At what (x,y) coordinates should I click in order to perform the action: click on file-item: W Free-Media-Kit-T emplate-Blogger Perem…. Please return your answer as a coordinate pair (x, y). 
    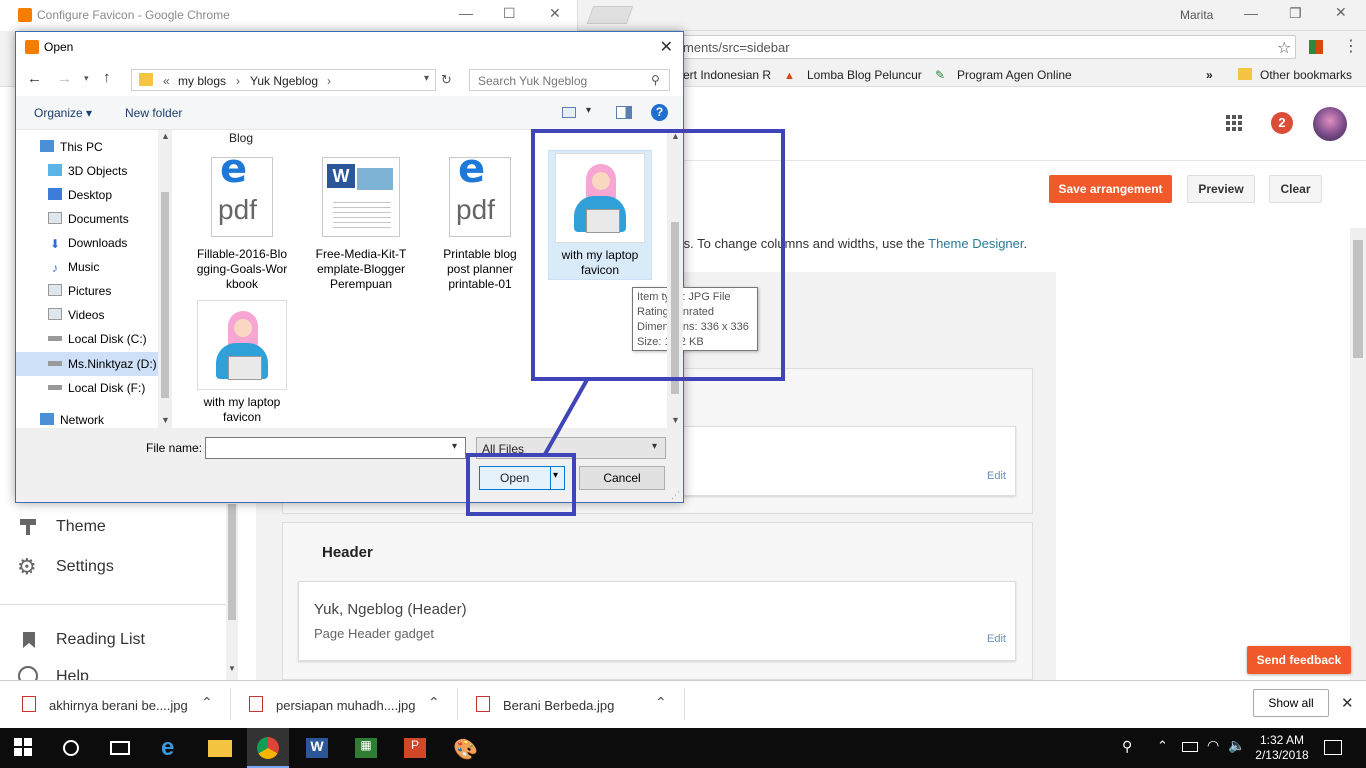
    Looking at the image, I should click on (361, 224).